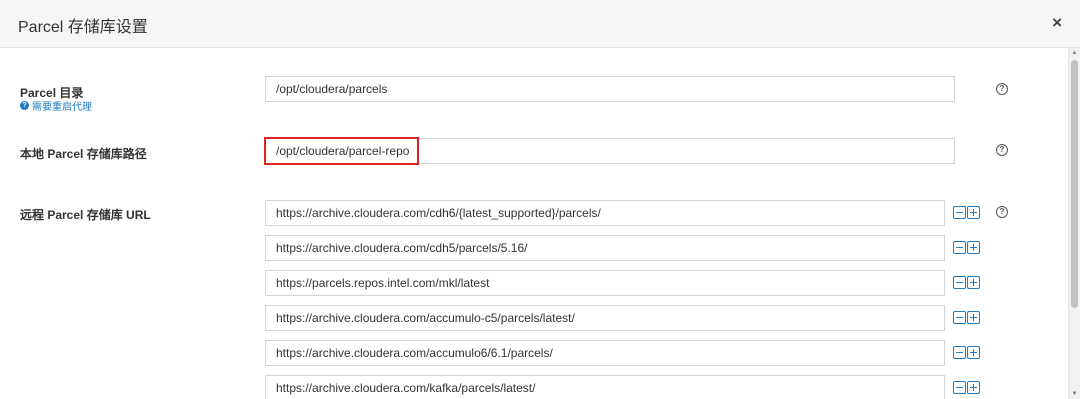 This screenshot has height=399, width=1080. Describe the element at coordinates (540, 24) in the screenshot. I see `dialog-header: Parcel 存储库设置 ×` at that location.